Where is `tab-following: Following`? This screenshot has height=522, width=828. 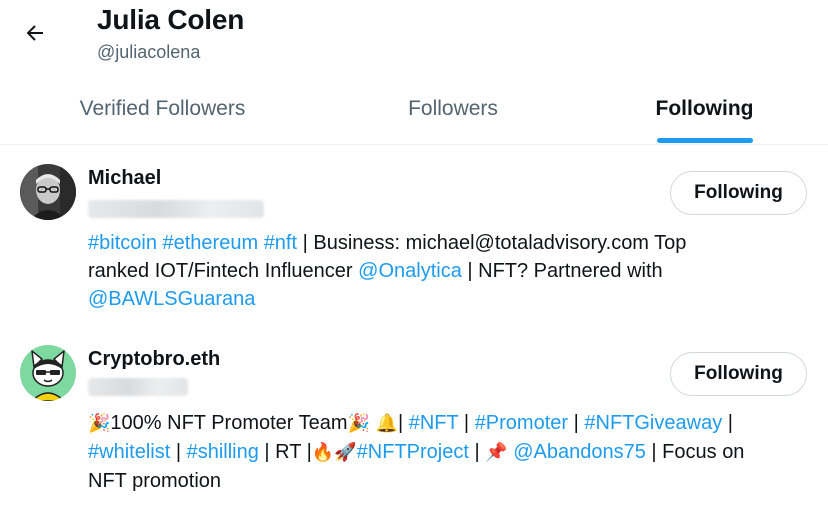 tab-following: Following is located at coordinates (704, 111).